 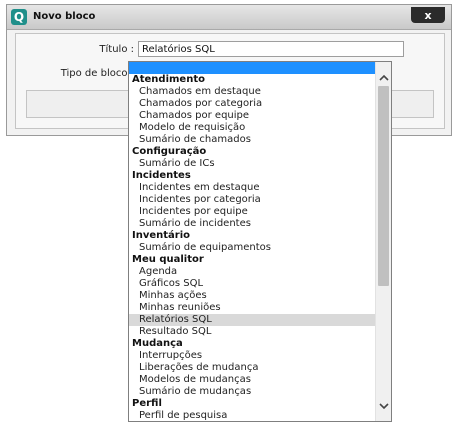 What do you see at coordinates (229, 17) in the screenshot?
I see `dialog-titlebar: Q Novo bloco x` at bounding box center [229, 17].